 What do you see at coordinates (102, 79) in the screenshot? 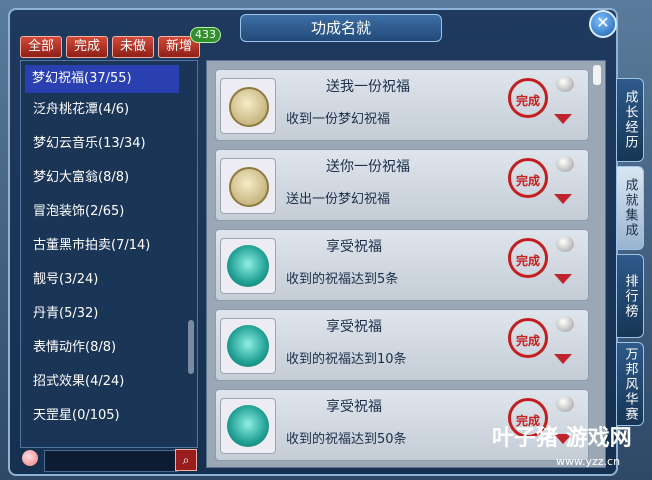
I see `category-item: 梦幻祝福(37/55)` at bounding box center [102, 79].